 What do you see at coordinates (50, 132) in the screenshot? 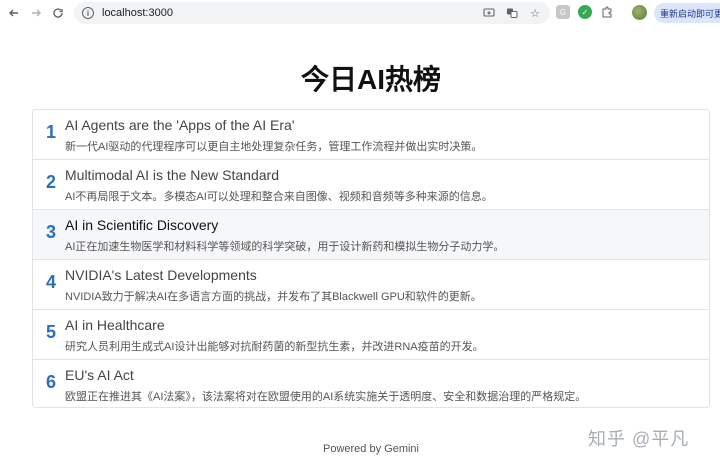
I see `rank-number: 1` at bounding box center [50, 132].